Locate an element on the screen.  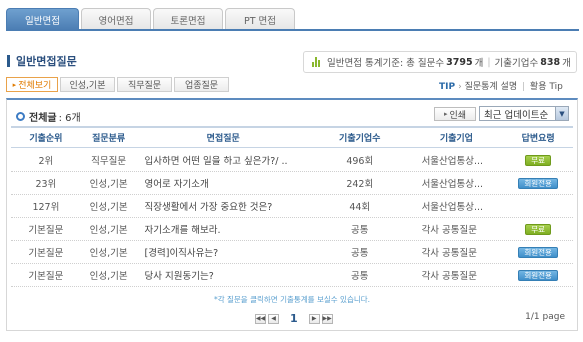
tip-links: TIP › 질문통계 설명 | 활용 Tip is located at coordinates (501, 87).